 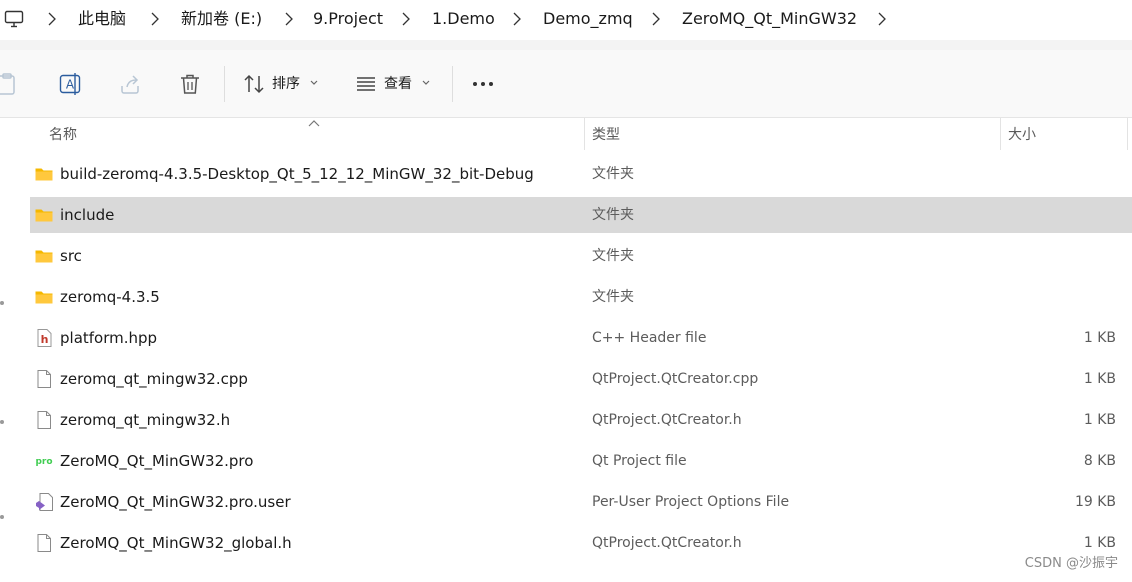 What do you see at coordinates (145, 420) in the screenshot?
I see `file-name: zeromq_qt_mingw32.h` at bounding box center [145, 420].